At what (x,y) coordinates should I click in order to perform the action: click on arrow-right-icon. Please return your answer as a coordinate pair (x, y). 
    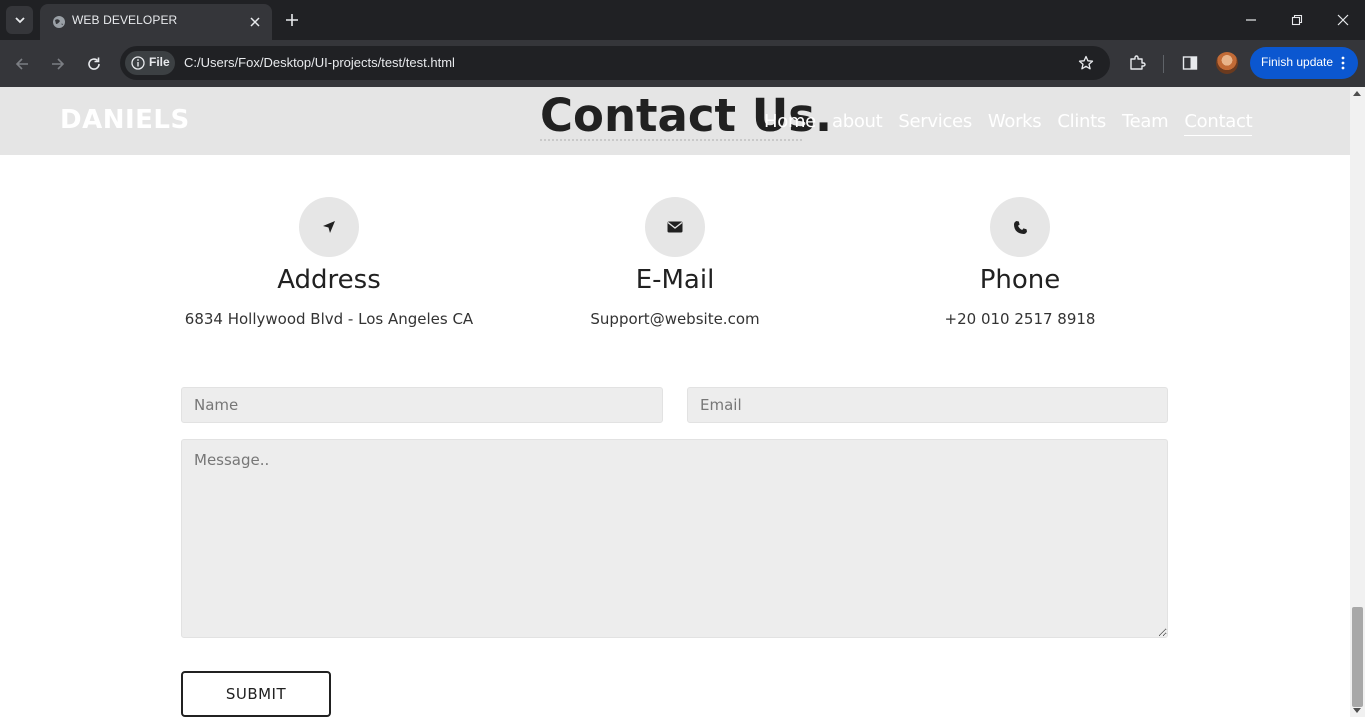
    Looking at the image, I should click on (58, 64).